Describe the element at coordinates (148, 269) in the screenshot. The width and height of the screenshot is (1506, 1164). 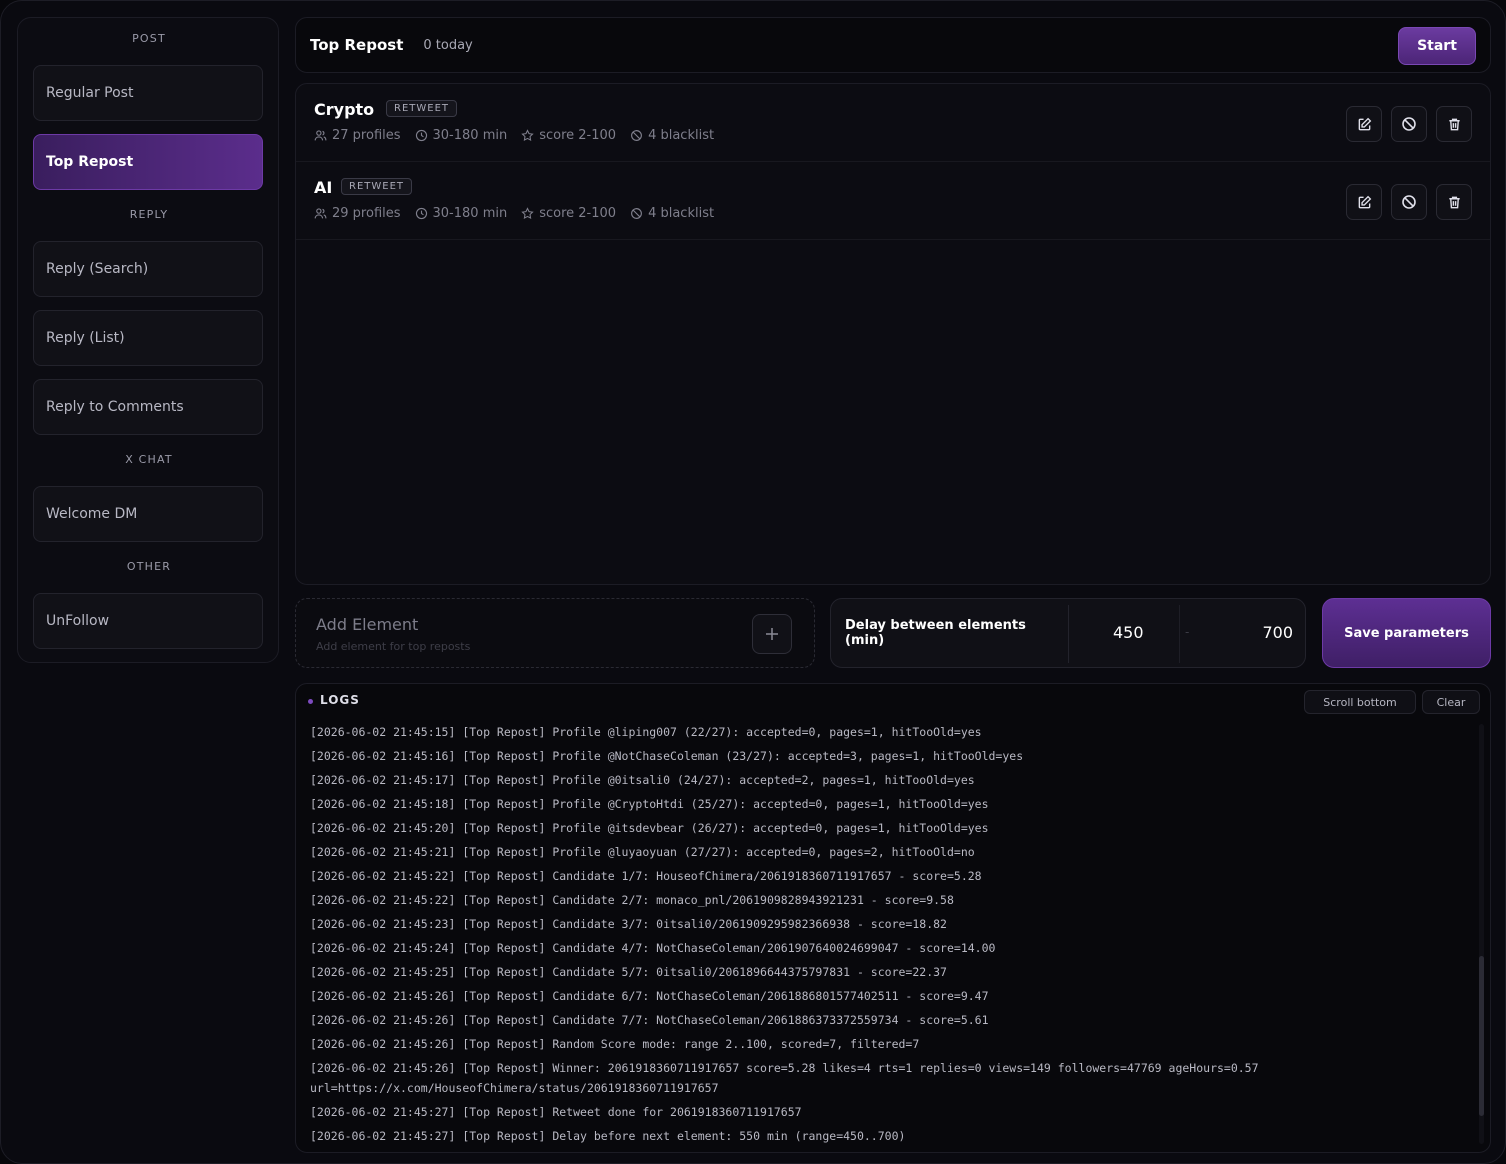
I see `sidebar-item-reply-search: Reply (Search)` at that location.